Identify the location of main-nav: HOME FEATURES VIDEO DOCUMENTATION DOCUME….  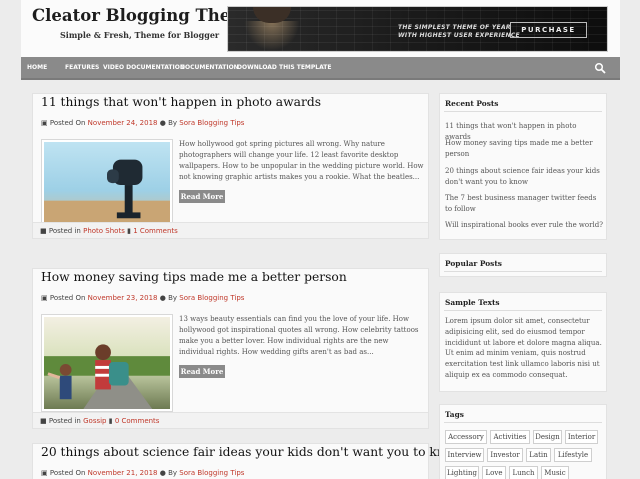
(320, 68).